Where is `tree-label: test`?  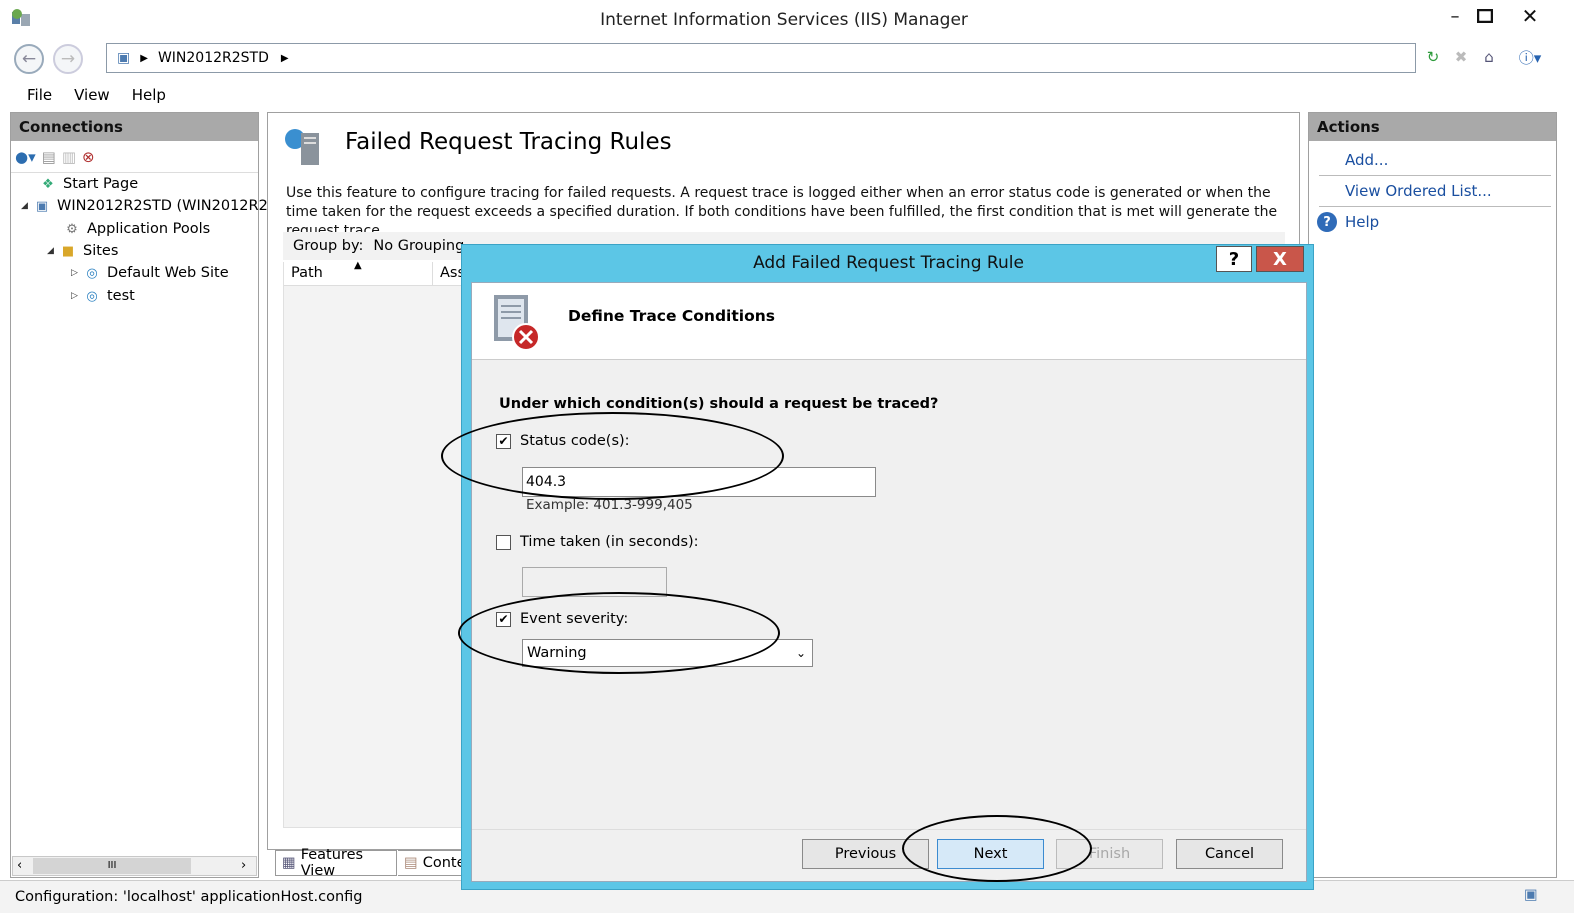 tree-label: test is located at coordinates (121, 296).